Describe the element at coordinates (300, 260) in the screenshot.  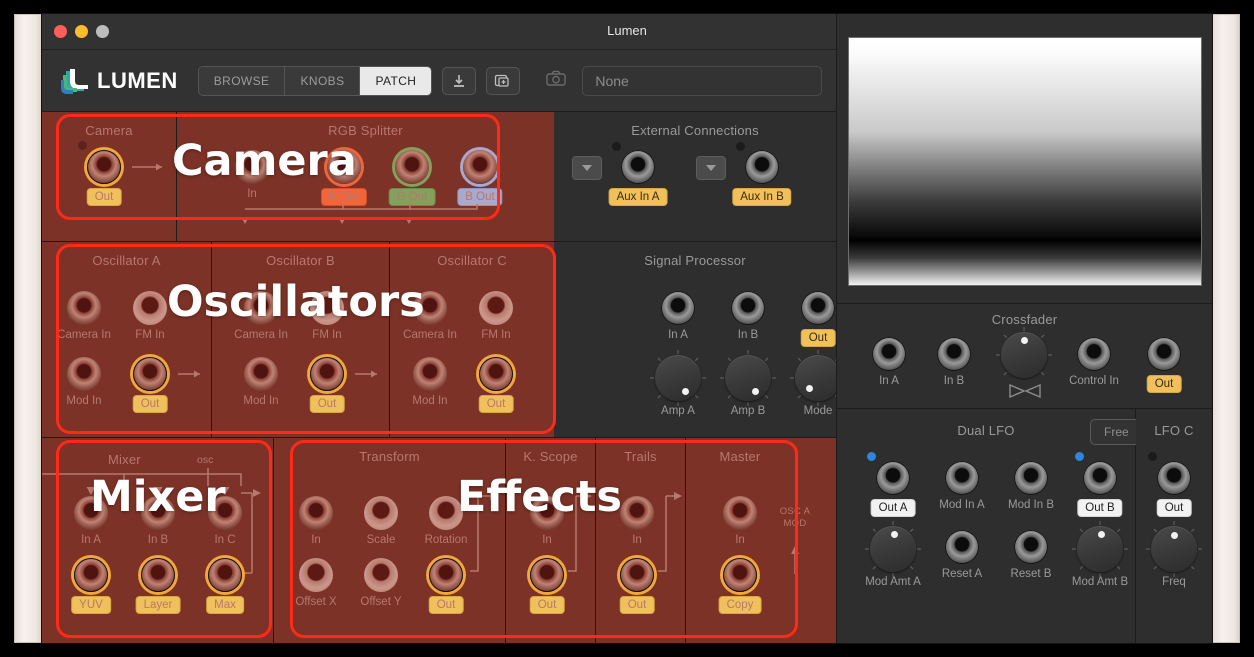
I see `panel-oscillator-b-title: Oscillator B` at that location.